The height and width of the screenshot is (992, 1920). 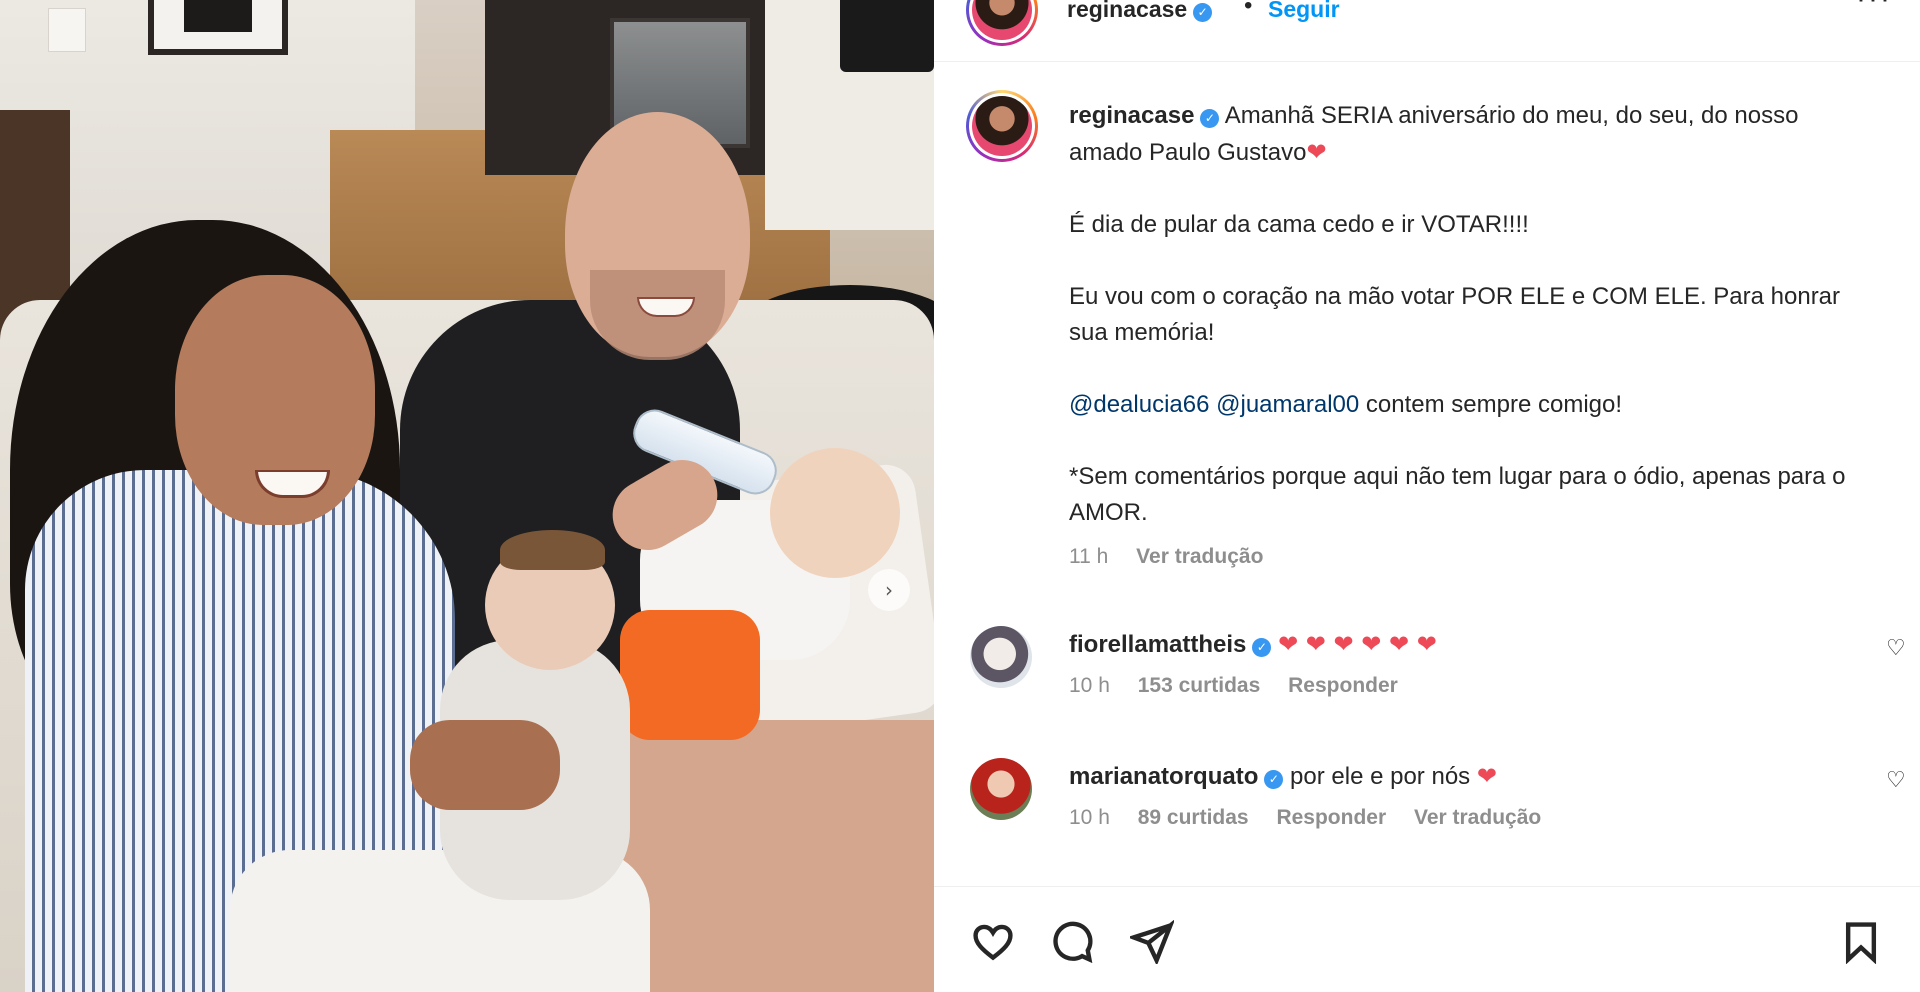 What do you see at coordinates (1002, 23) in the screenshot?
I see `author-avatar` at bounding box center [1002, 23].